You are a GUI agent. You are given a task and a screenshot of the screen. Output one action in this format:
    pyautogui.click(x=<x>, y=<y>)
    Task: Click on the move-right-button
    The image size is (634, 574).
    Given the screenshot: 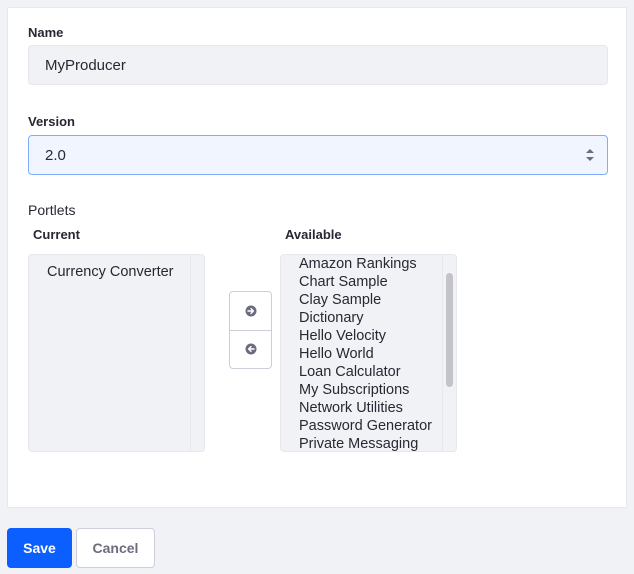 What is the action you would take?
    pyautogui.click(x=250, y=311)
    